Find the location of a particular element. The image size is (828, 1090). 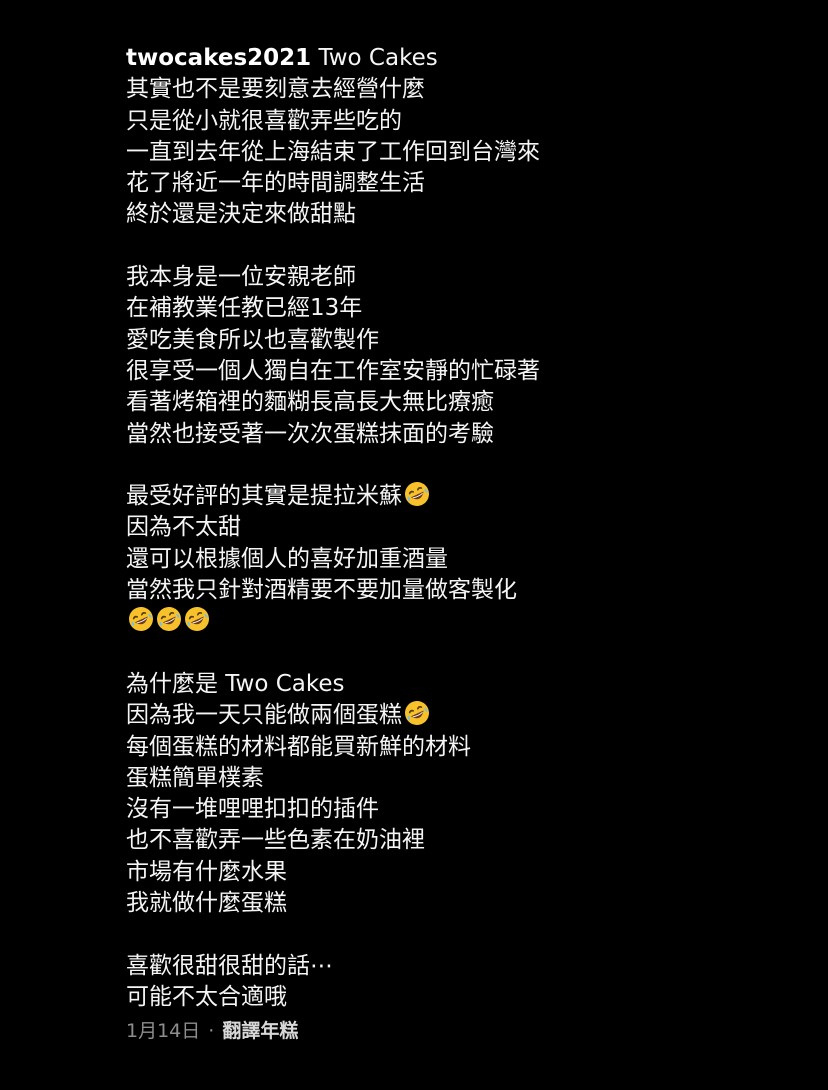

caption-line: 最受好評的其實是提拉米蘇 is located at coordinates (466, 496).